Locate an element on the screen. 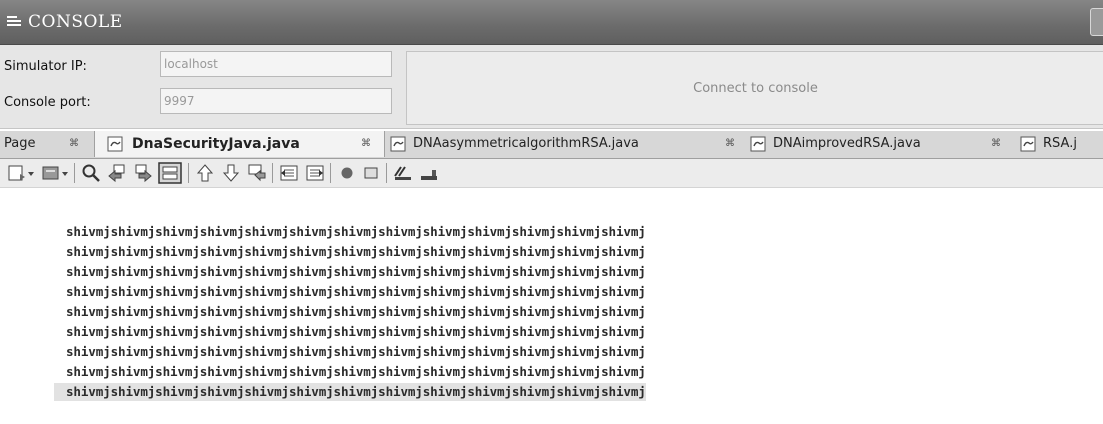  connect-to-console-button: Connect to console is located at coordinates (754, 88).